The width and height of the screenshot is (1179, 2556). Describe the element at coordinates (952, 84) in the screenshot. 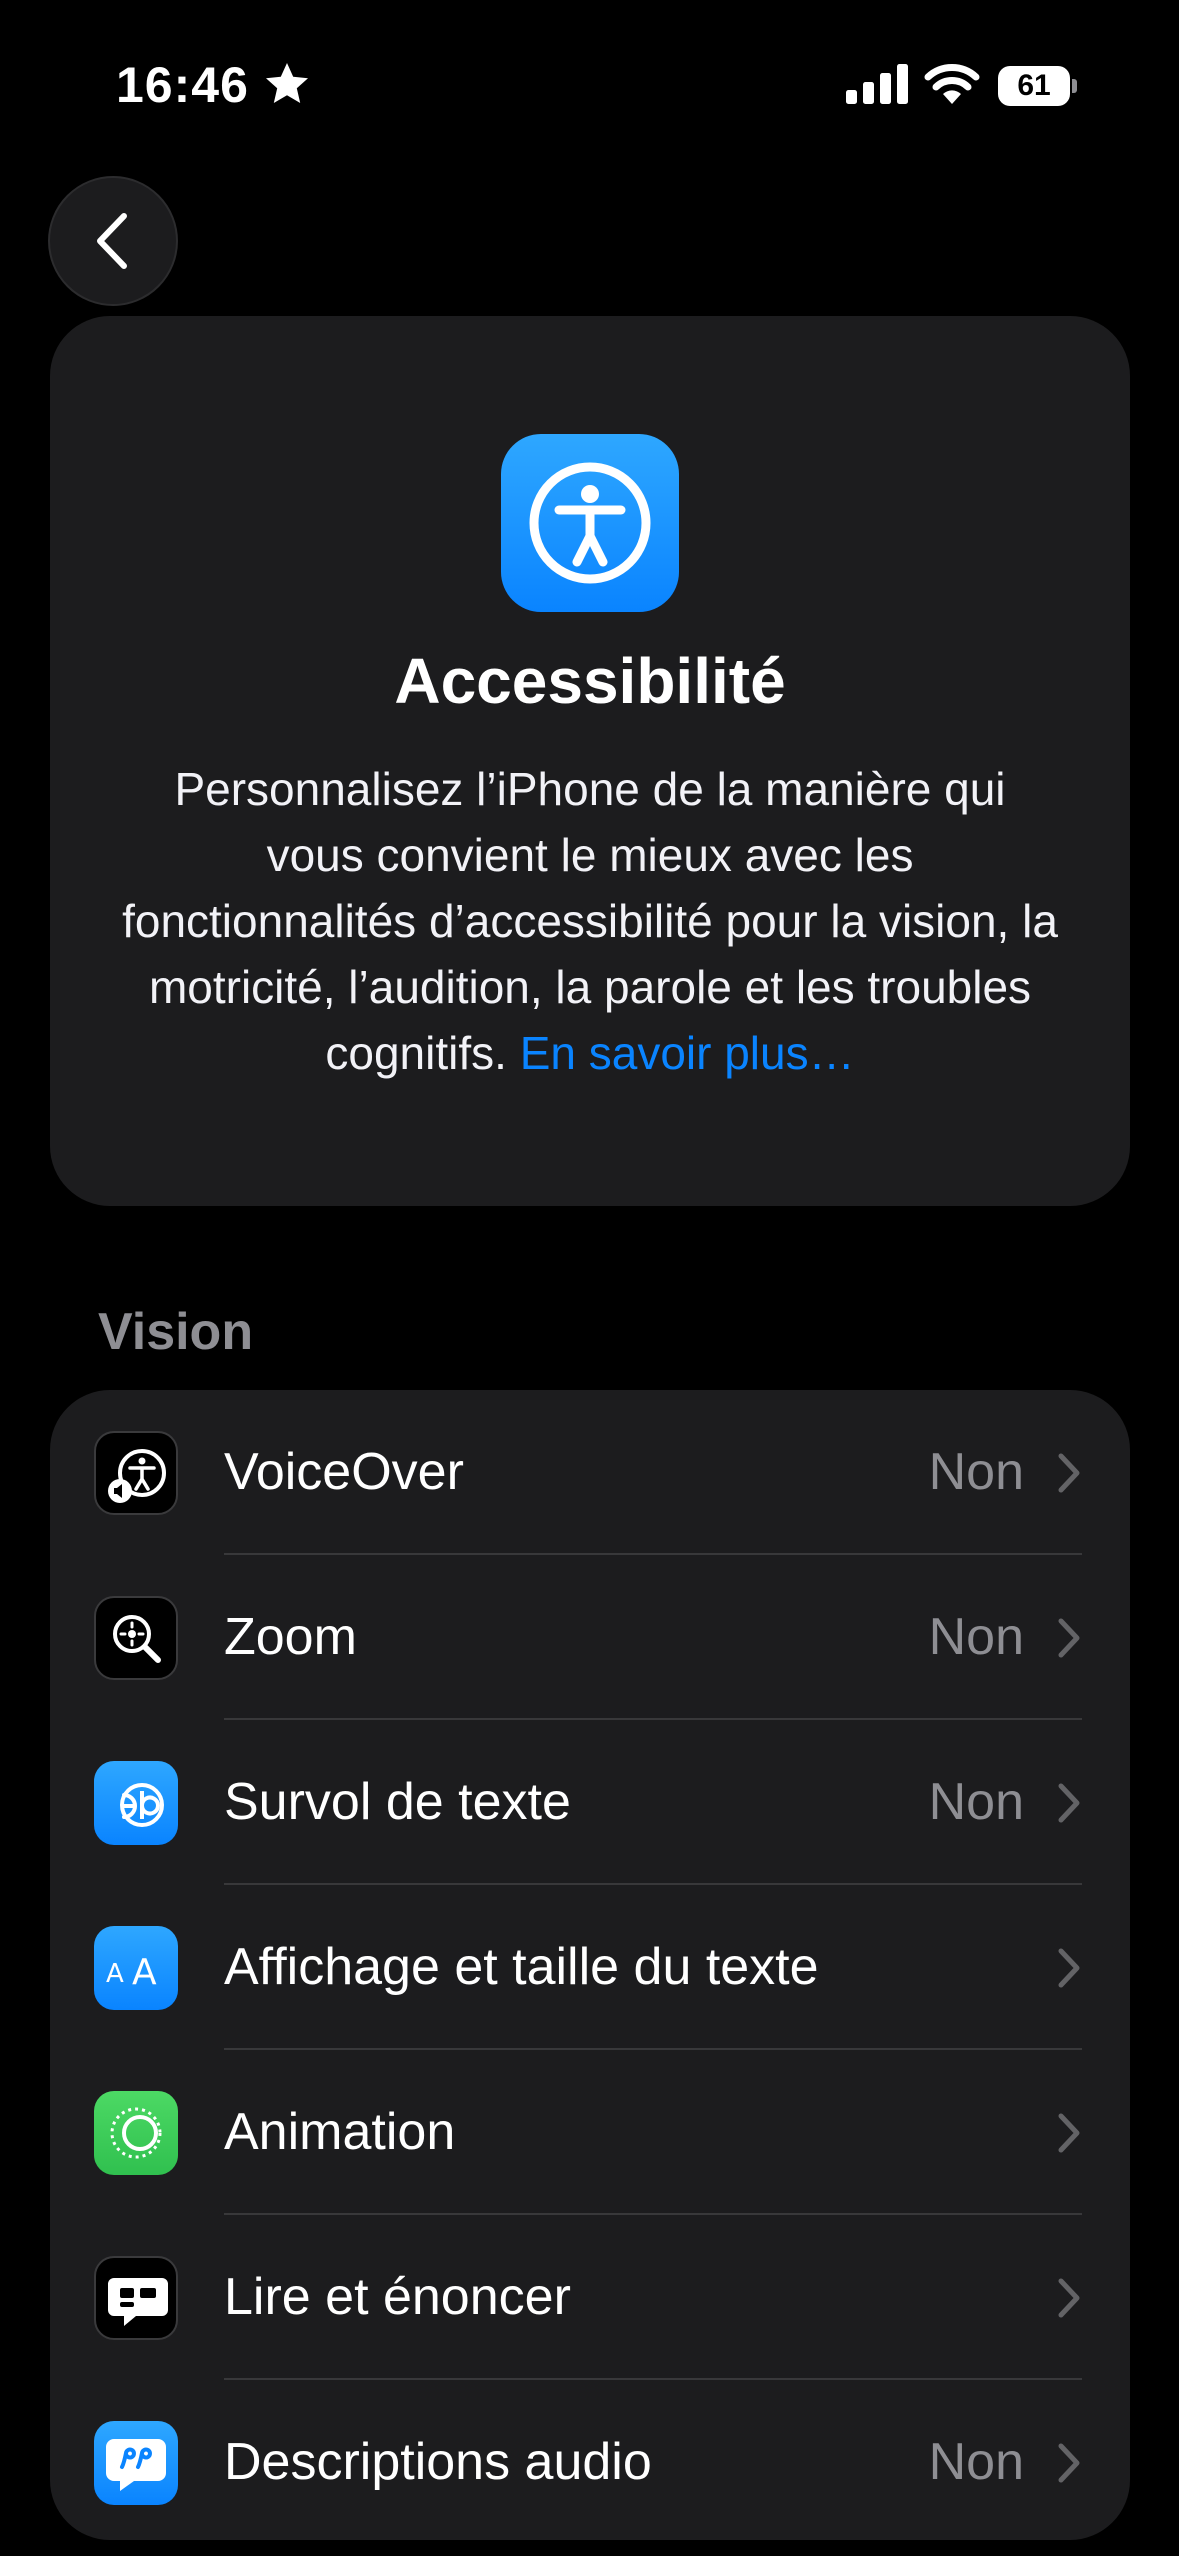

I see `wifi-icon` at that location.